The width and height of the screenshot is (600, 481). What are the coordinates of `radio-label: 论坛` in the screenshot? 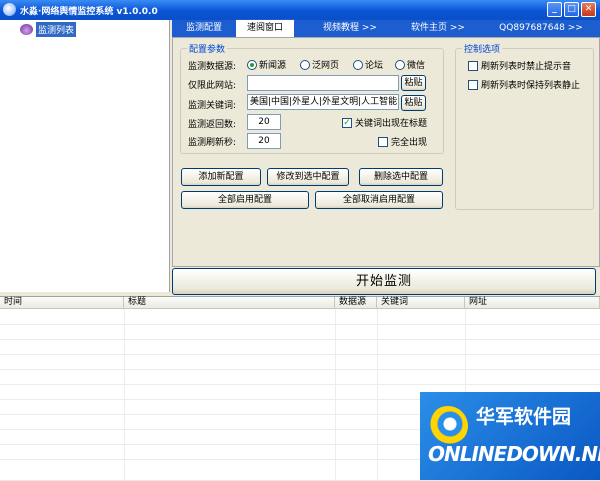 It's located at (374, 66).